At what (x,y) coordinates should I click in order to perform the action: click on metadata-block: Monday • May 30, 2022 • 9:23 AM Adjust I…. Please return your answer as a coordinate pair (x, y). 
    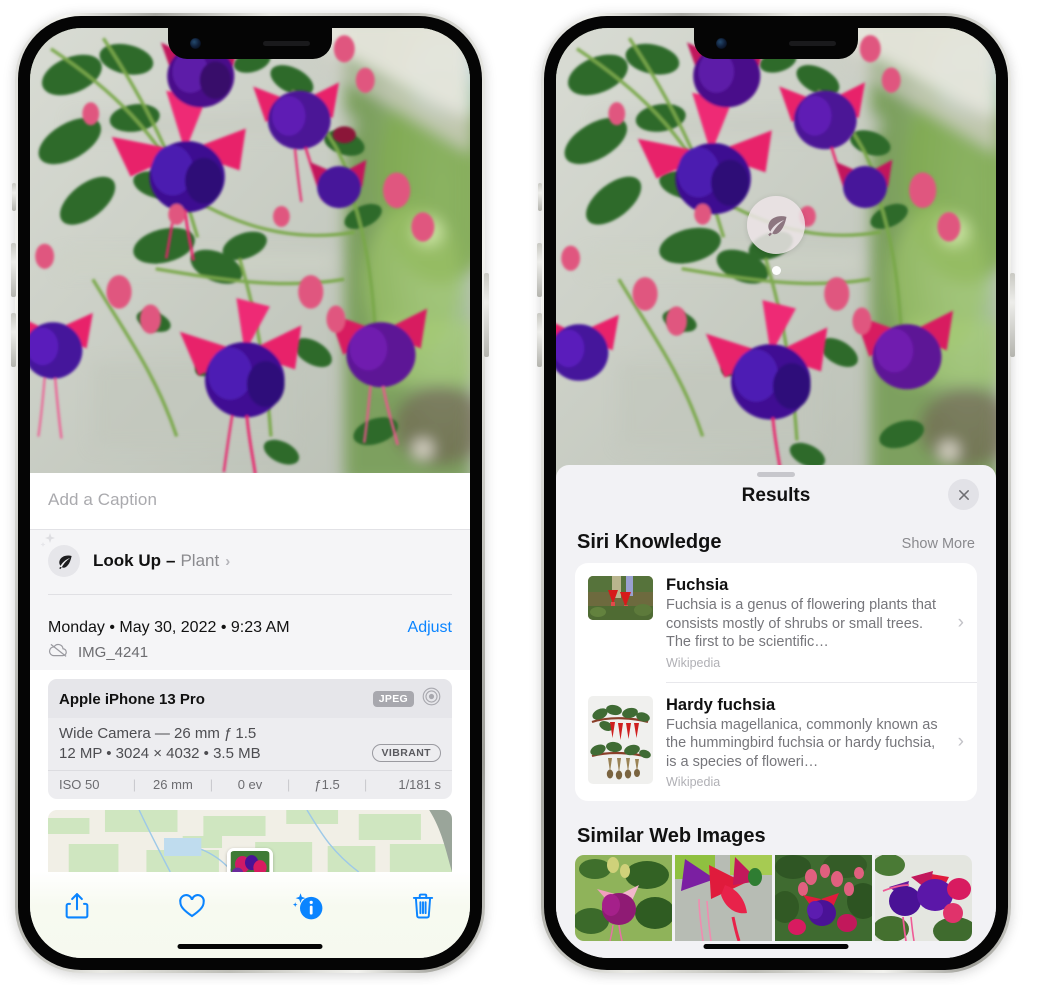
    Looking at the image, I should click on (250, 638).